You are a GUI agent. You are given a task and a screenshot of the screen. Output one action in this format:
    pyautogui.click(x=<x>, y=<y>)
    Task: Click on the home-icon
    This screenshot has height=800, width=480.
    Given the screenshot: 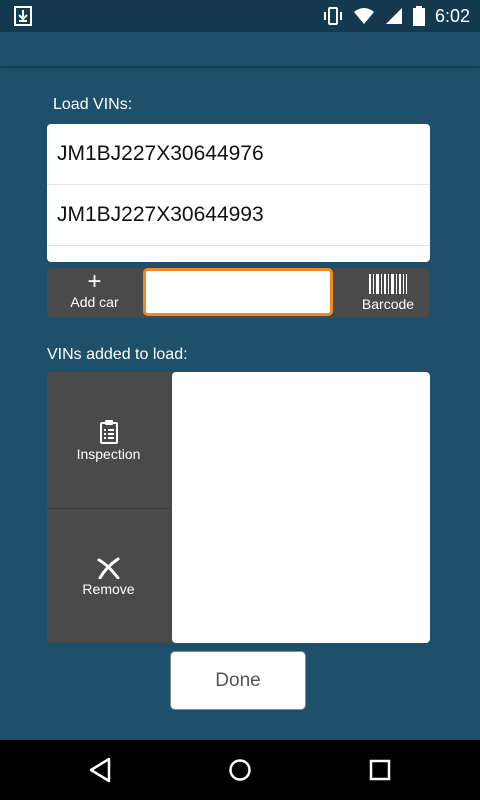 What is the action you would take?
    pyautogui.click(x=240, y=770)
    